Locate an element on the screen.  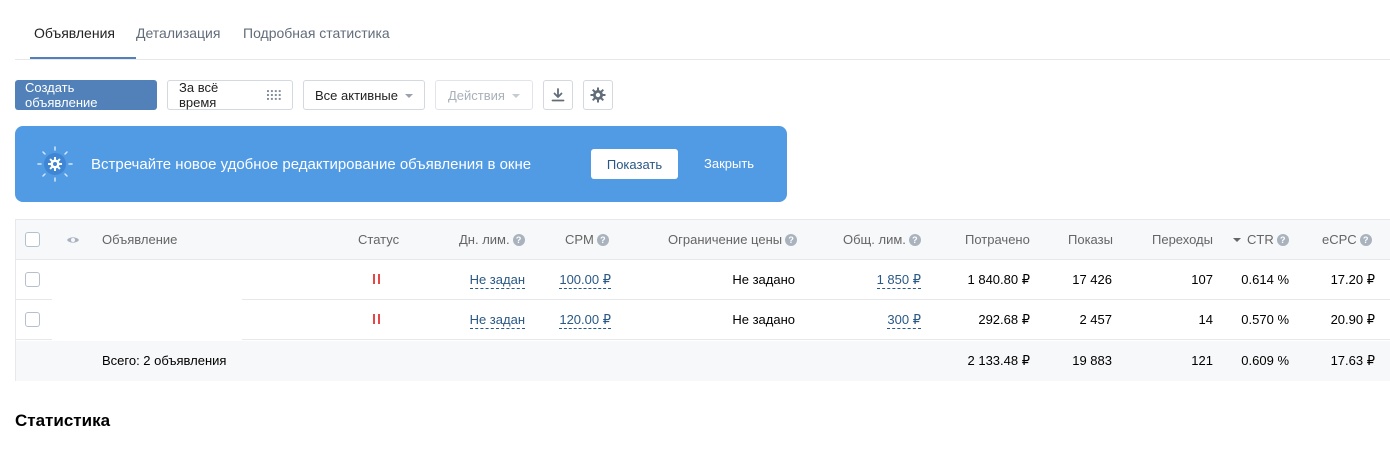
download-icon is located at coordinates (558, 95).